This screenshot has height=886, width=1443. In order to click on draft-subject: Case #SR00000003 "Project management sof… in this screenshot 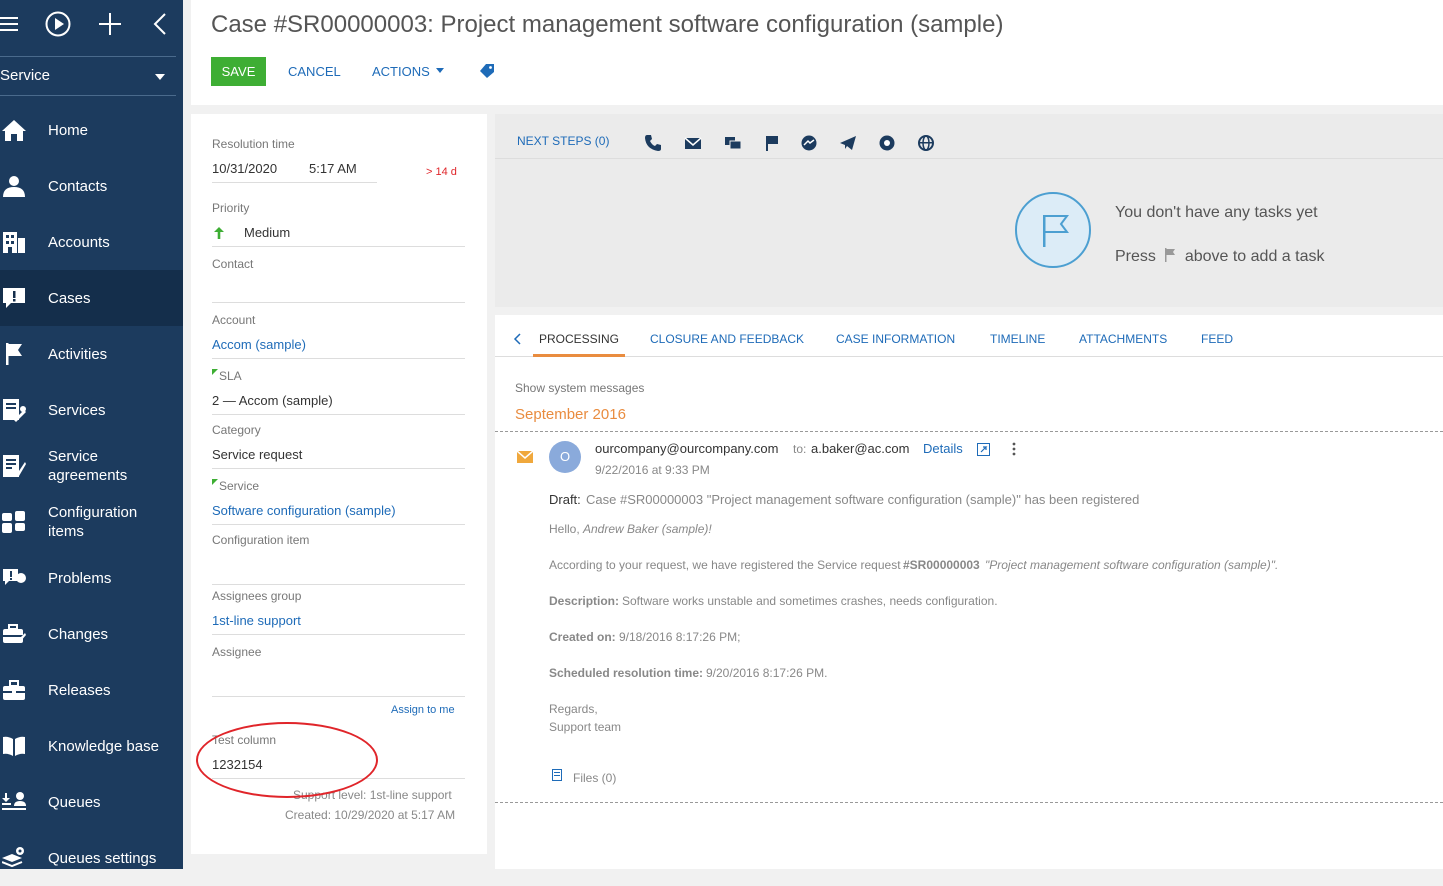, I will do `click(863, 499)`.